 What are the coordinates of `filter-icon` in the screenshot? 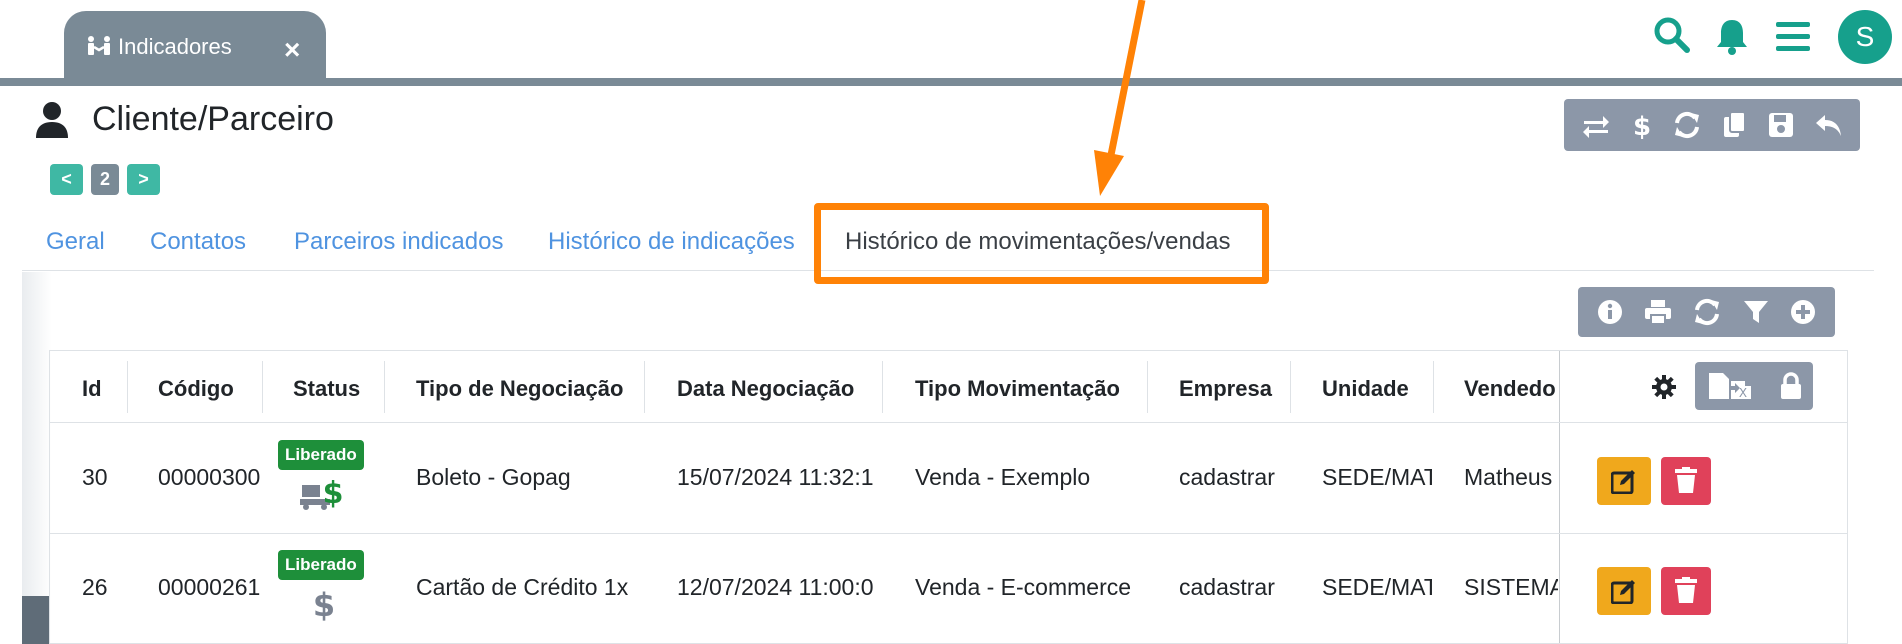 It's located at (1756, 312).